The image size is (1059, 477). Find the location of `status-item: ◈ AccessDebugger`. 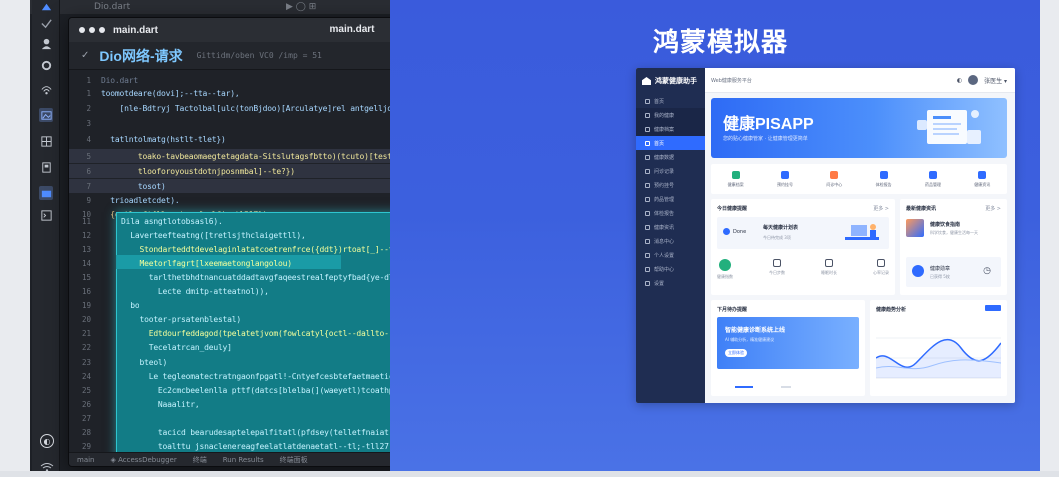

status-item: ◈ AccessDebugger is located at coordinates (144, 460).